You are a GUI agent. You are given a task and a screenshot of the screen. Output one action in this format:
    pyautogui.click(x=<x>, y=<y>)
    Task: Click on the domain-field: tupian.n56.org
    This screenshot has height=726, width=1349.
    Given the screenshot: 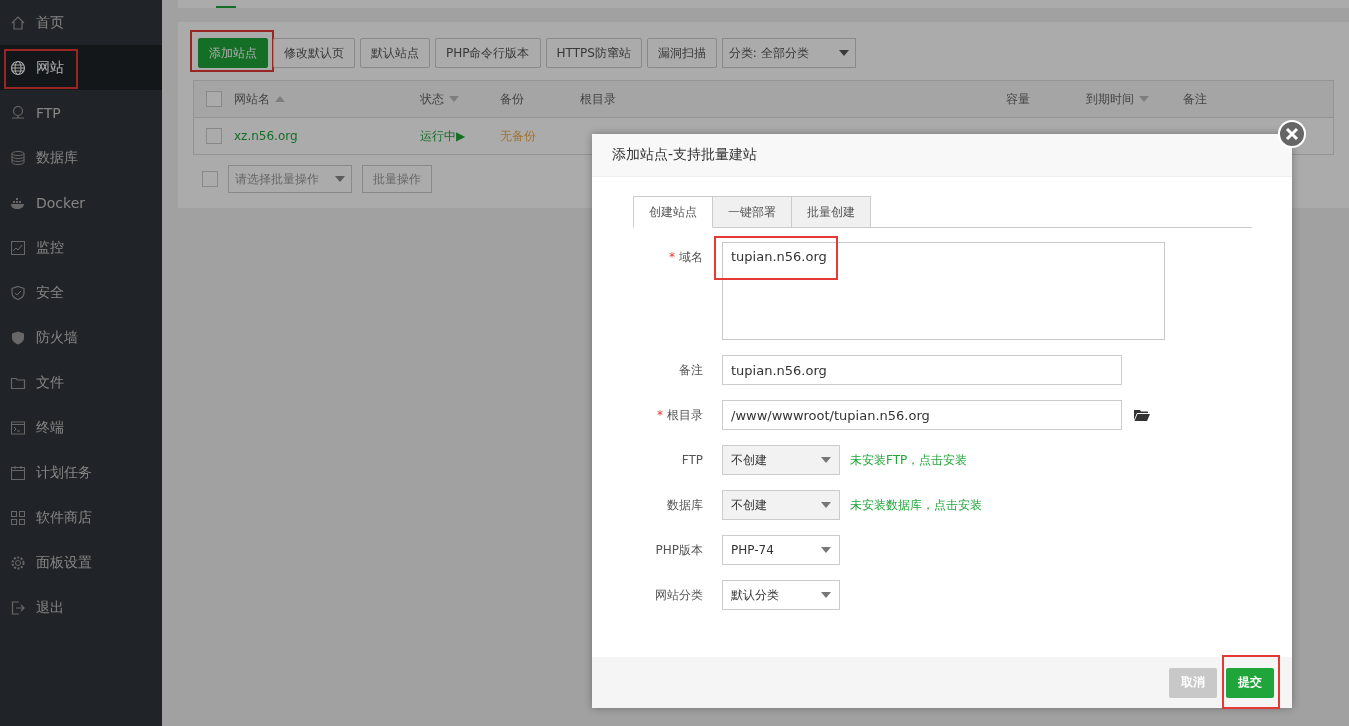 What is the action you would take?
    pyautogui.click(x=943, y=291)
    